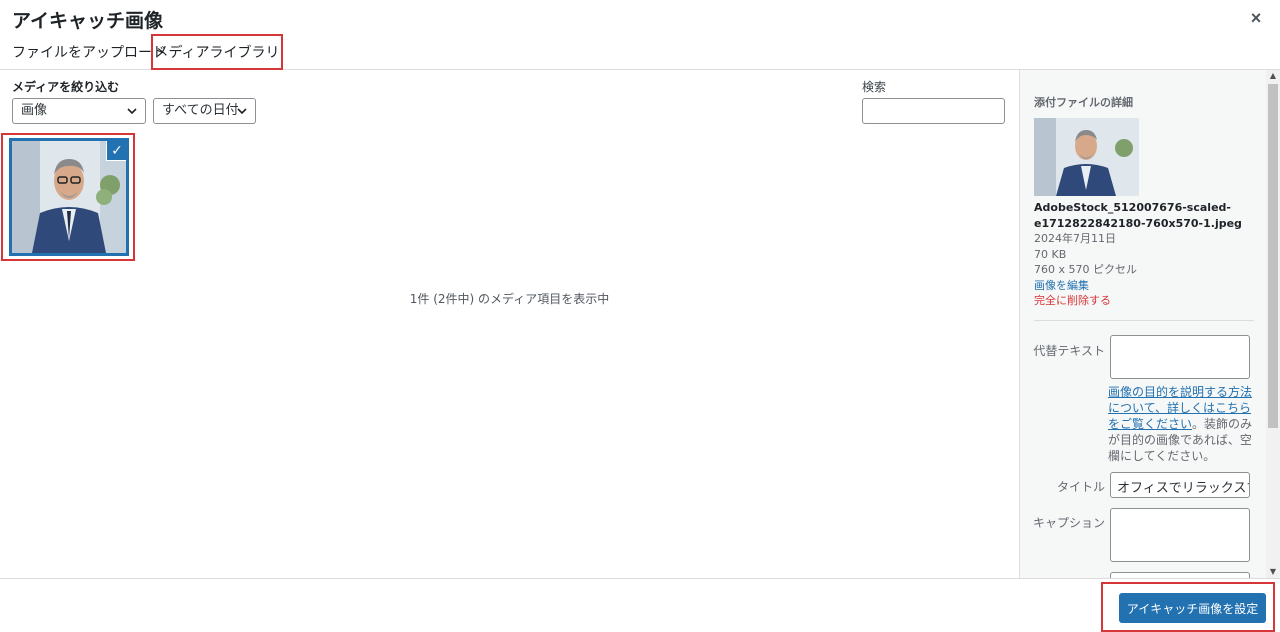 This screenshot has height=632, width=1280. What do you see at coordinates (509, 299) in the screenshot?
I see `media-count-text: 1件 (2件中) のメディア項目を表示中` at bounding box center [509, 299].